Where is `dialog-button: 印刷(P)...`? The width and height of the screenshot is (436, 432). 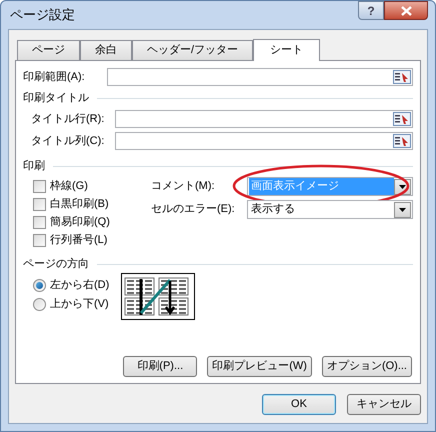
dialog-button: 印刷(P)... is located at coordinates (160, 366).